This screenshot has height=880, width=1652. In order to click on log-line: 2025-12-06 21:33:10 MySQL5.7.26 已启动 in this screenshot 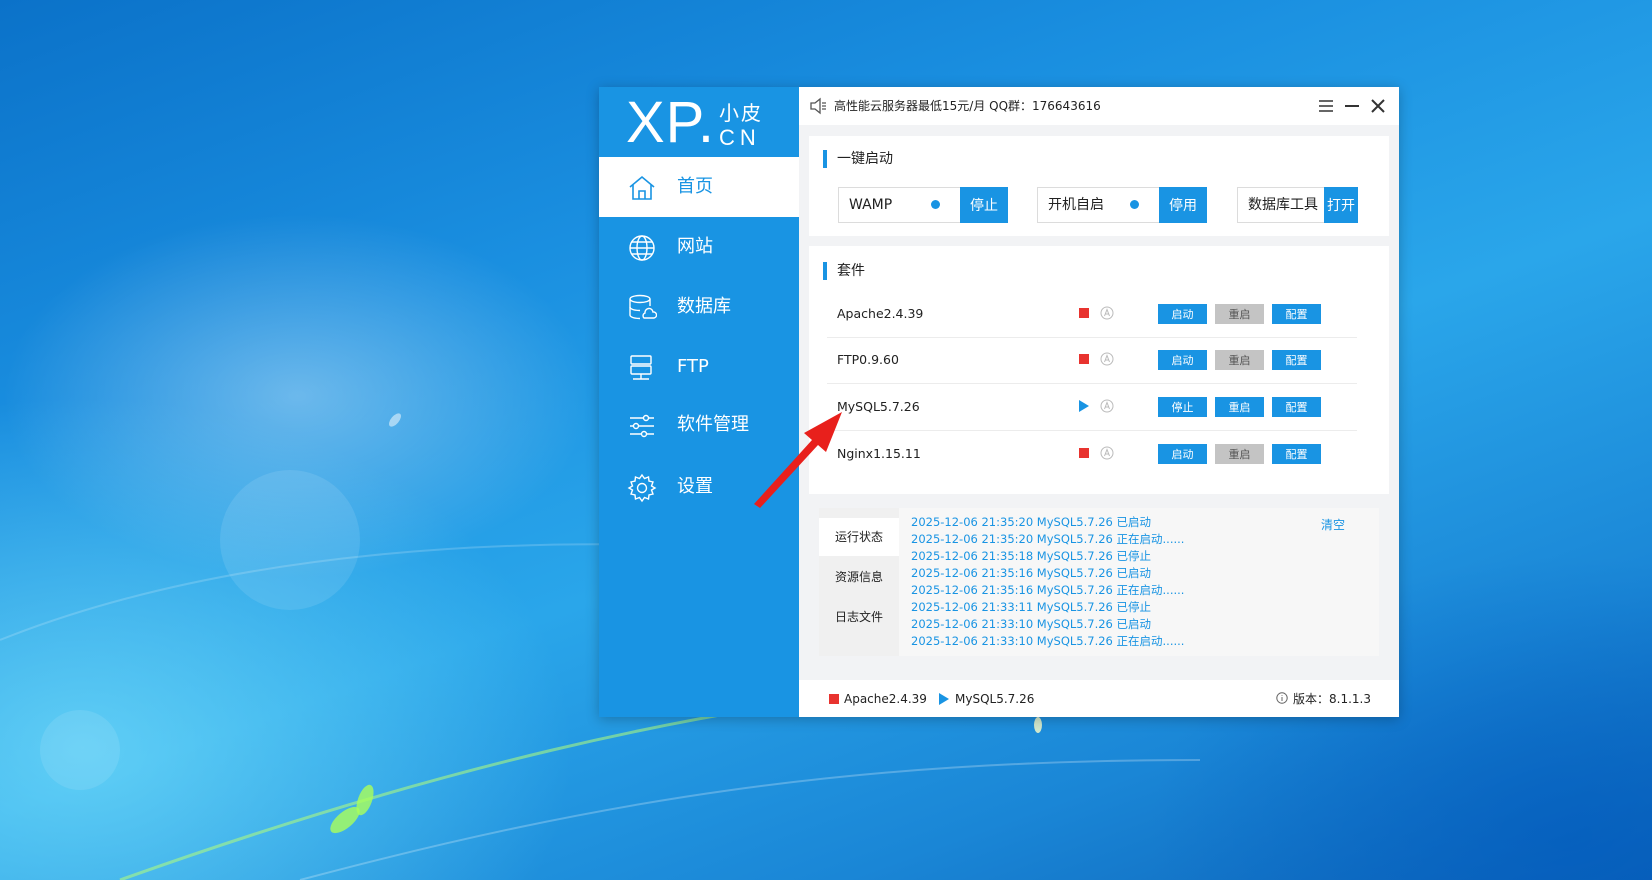, I will do `click(1031, 624)`.